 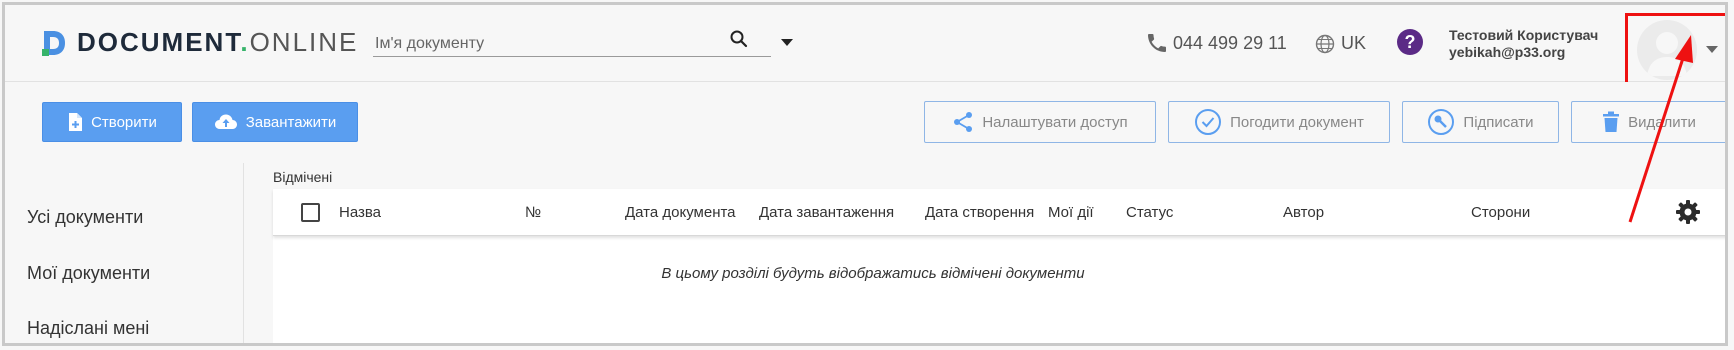 What do you see at coordinates (1325, 43) in the screenshot?
I see `globe-icon` at bounding box center [1325, 43].